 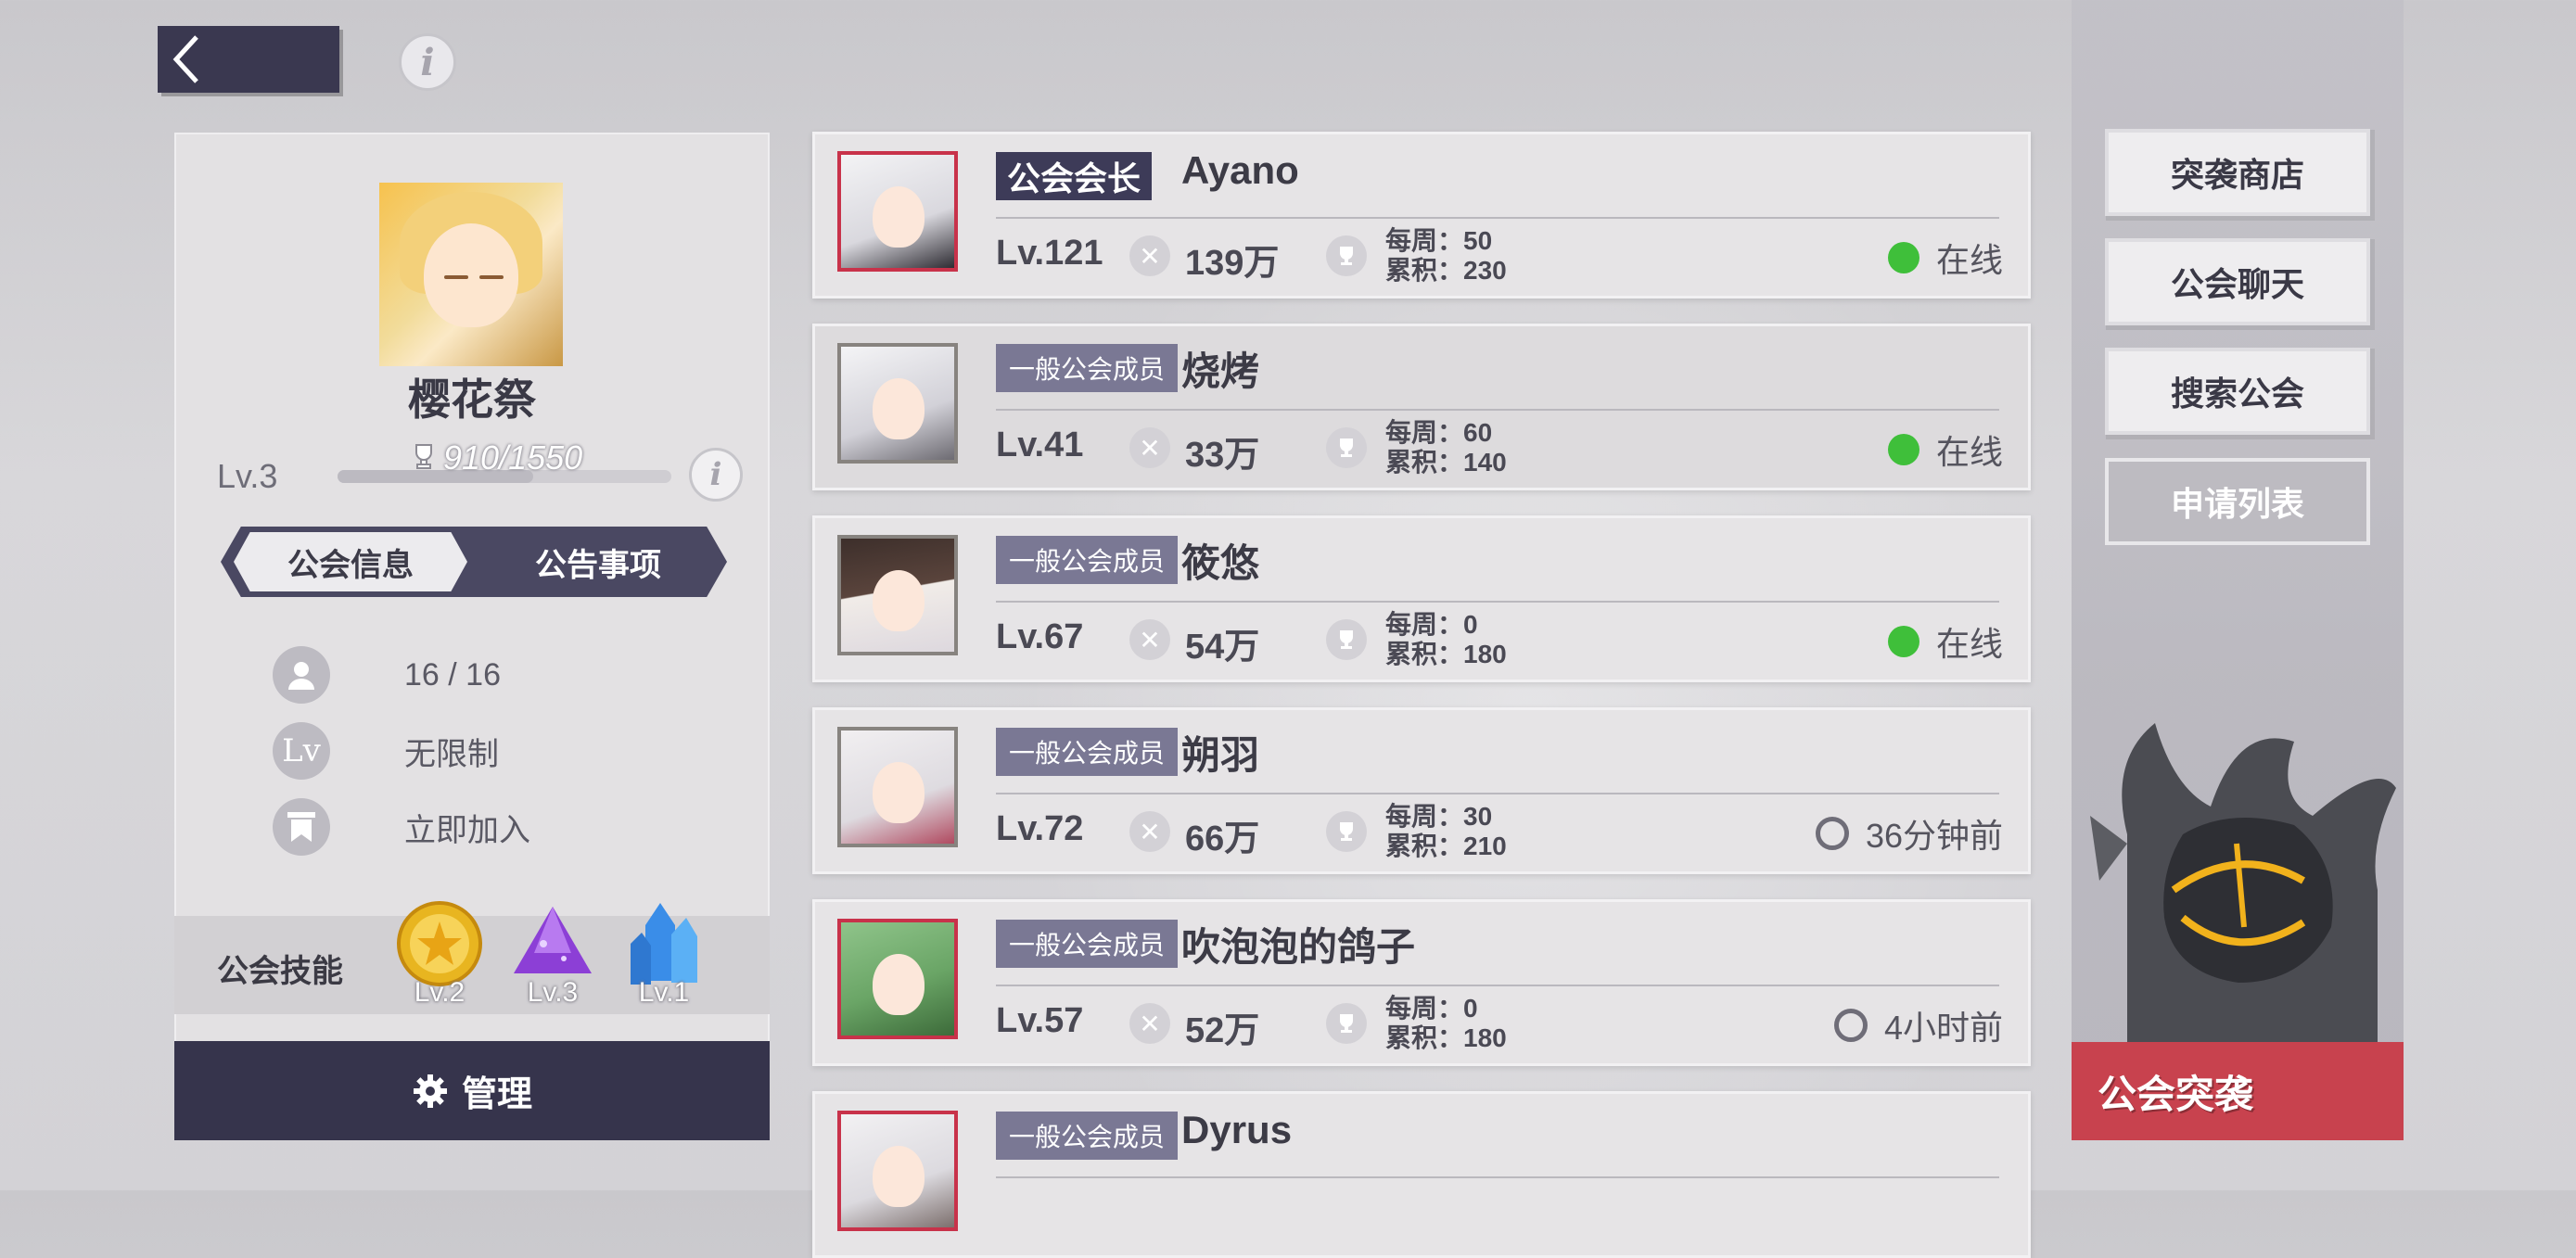 What do you see at coordinates (1832, 834) in the screenshot?
I see `offline-ring-icon` at bounding box center [1832, 834].